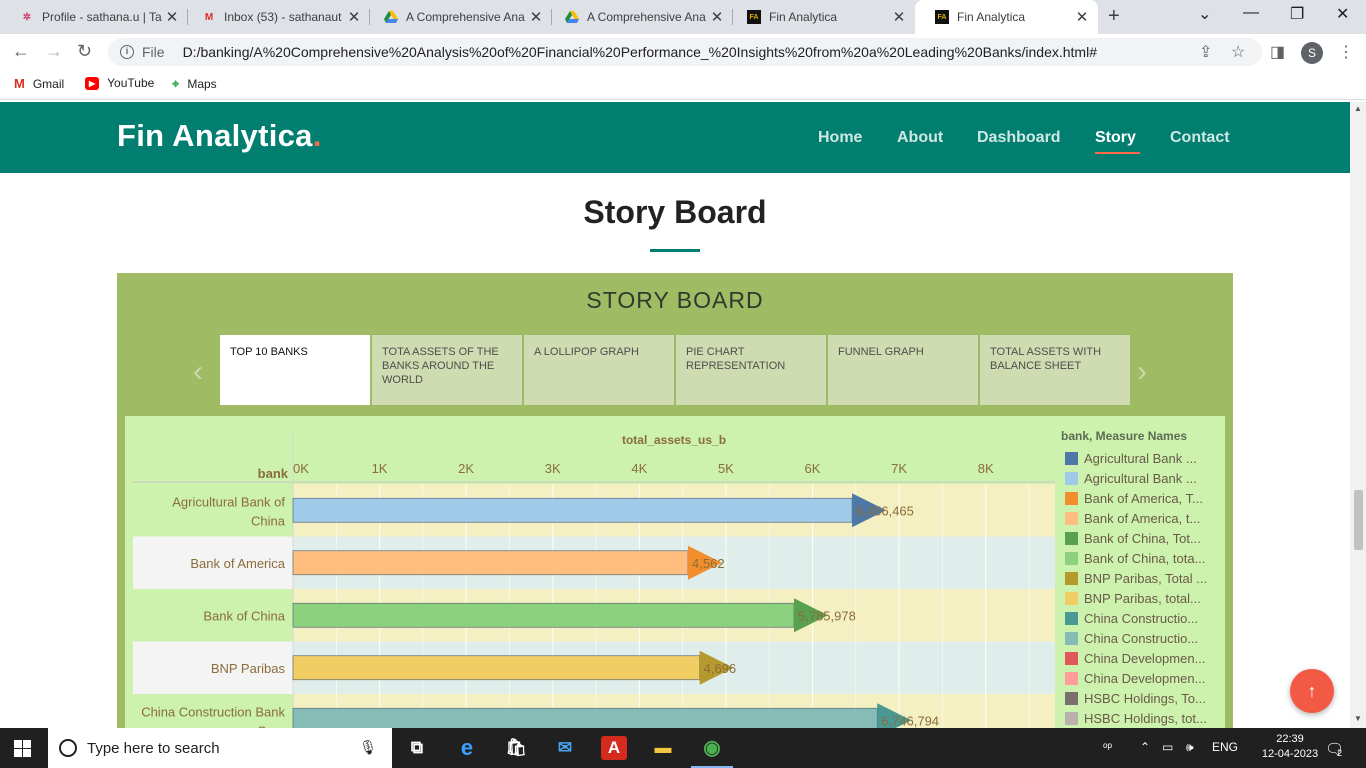 The height and width of the screenshot is (768, 1366). I want to click on taskbar-search: Type here to search 🎙, so click(220, 748).